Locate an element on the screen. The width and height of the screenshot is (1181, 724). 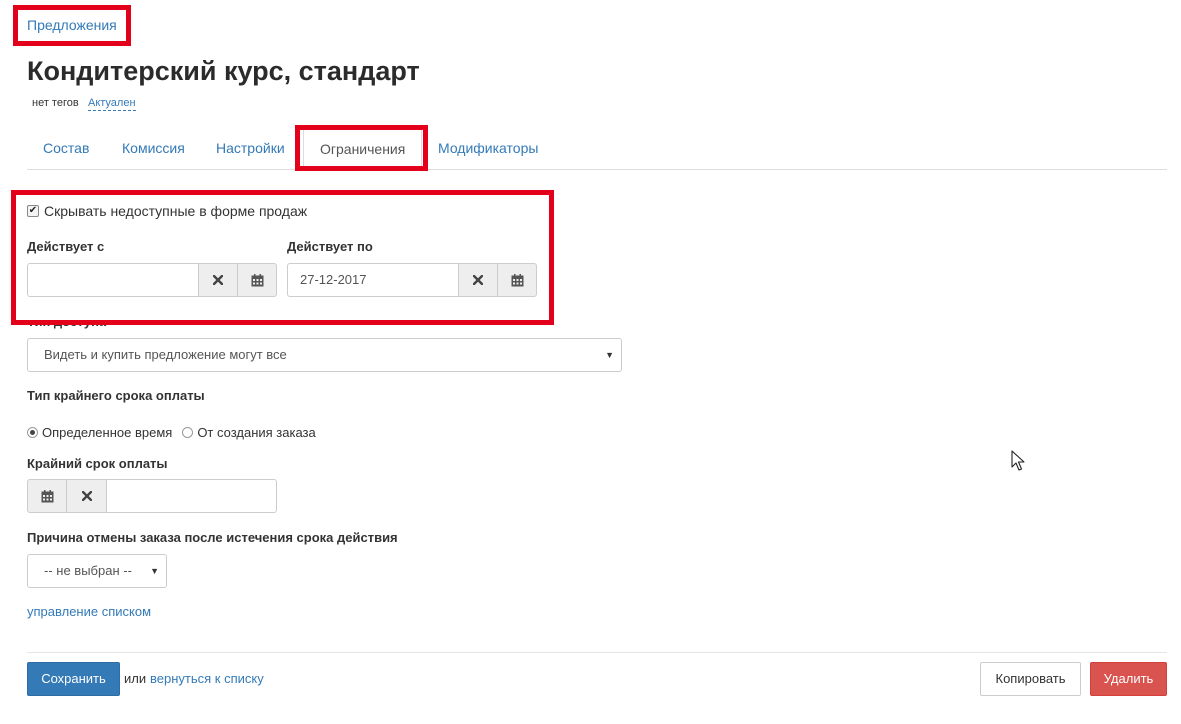
radio-from-order-label: От создания заказа is located at coordinates (256, 432).